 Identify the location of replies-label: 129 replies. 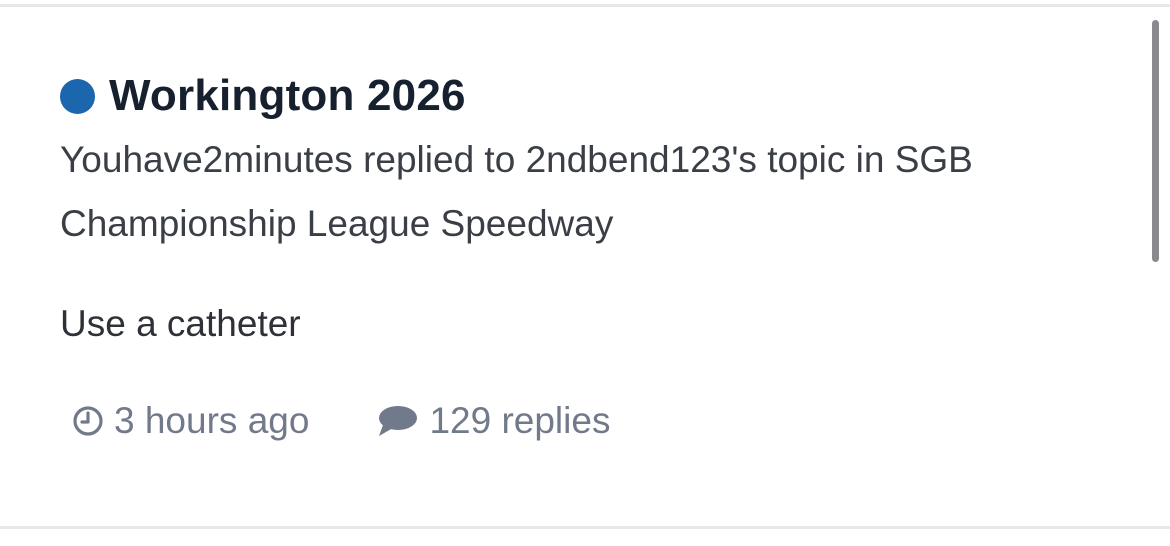
(520, 420).